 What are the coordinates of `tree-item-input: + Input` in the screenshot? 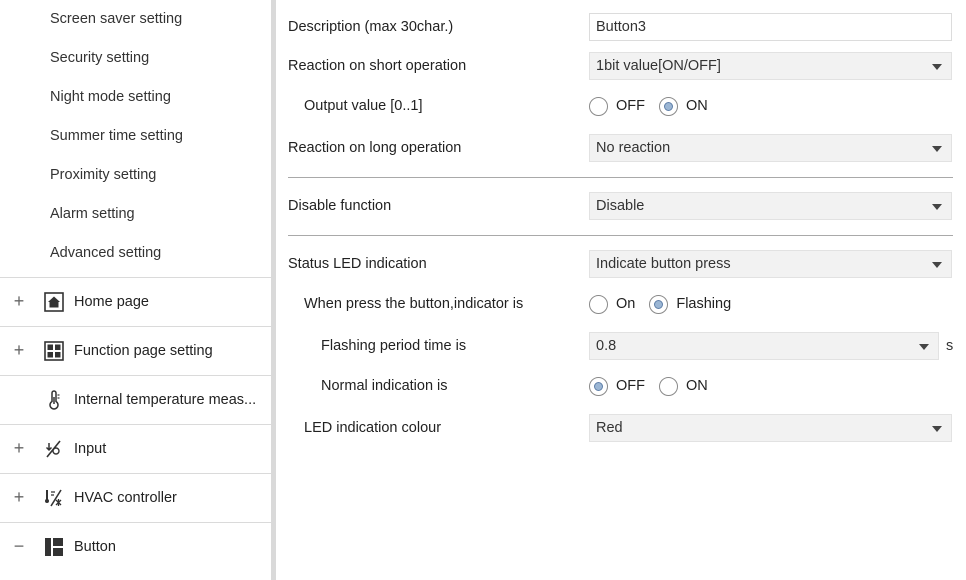 It's located at (135, 448).